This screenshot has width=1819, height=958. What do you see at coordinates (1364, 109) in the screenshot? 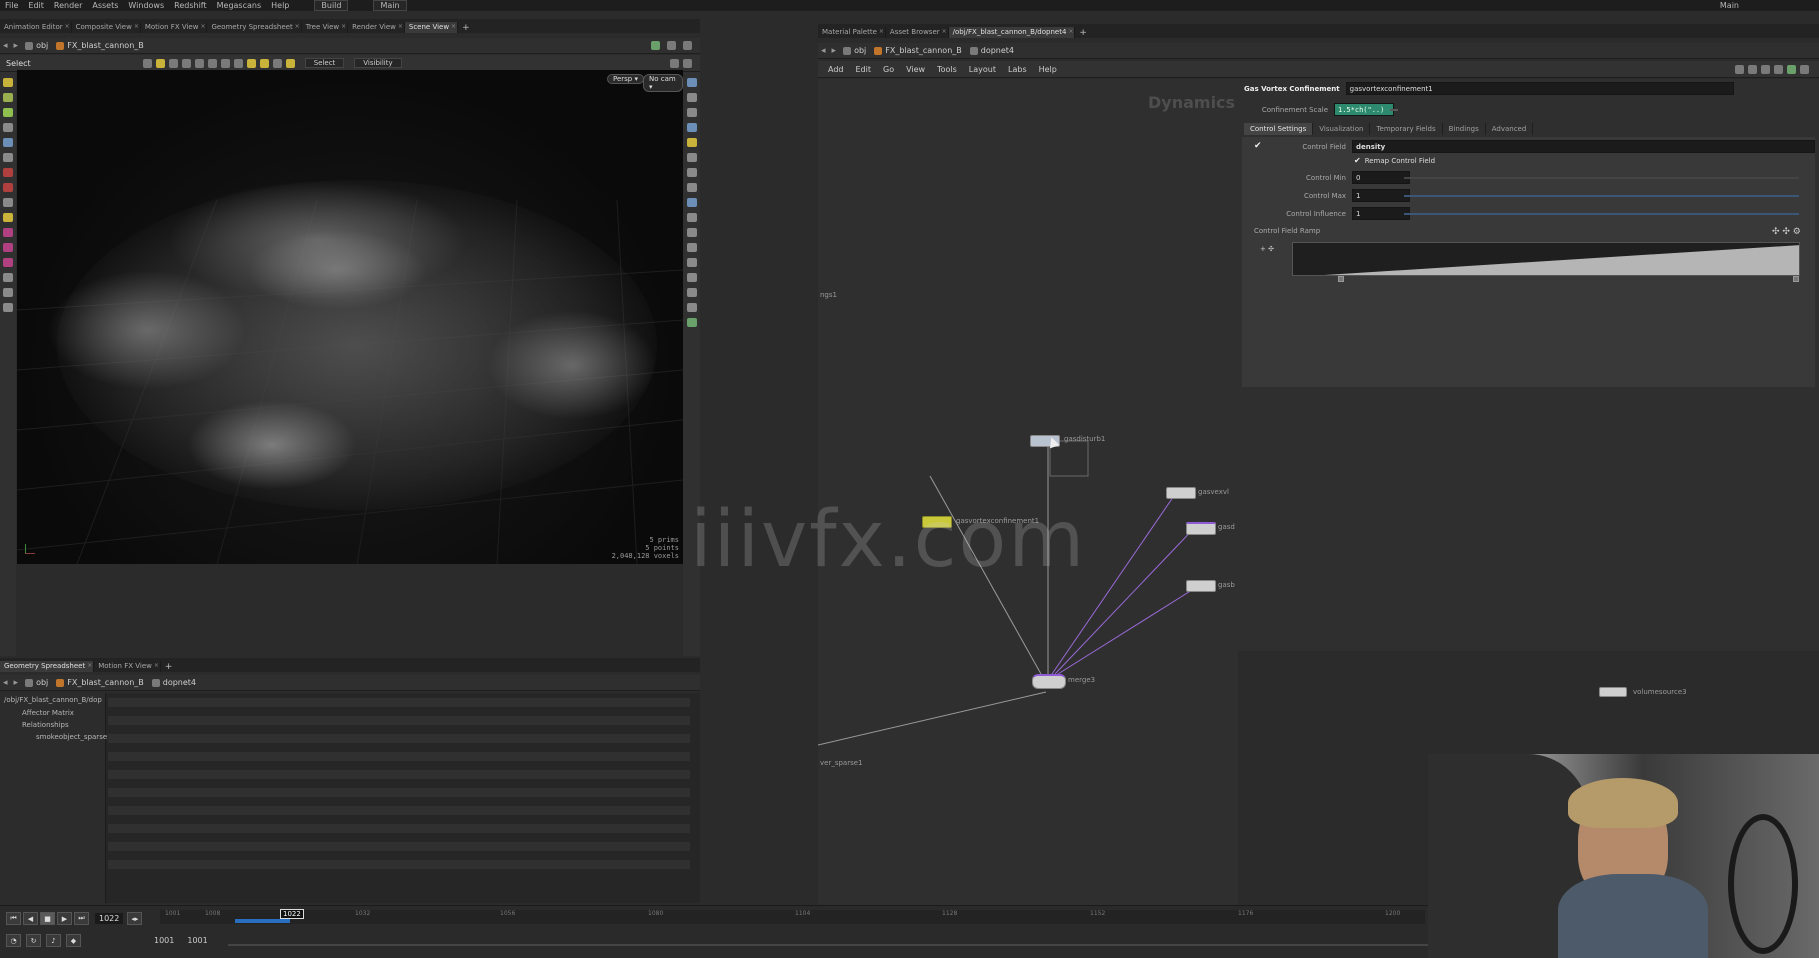
I see `confinement-scale-field: 1.5*ch("..)` at bounding box center [1364, 109].